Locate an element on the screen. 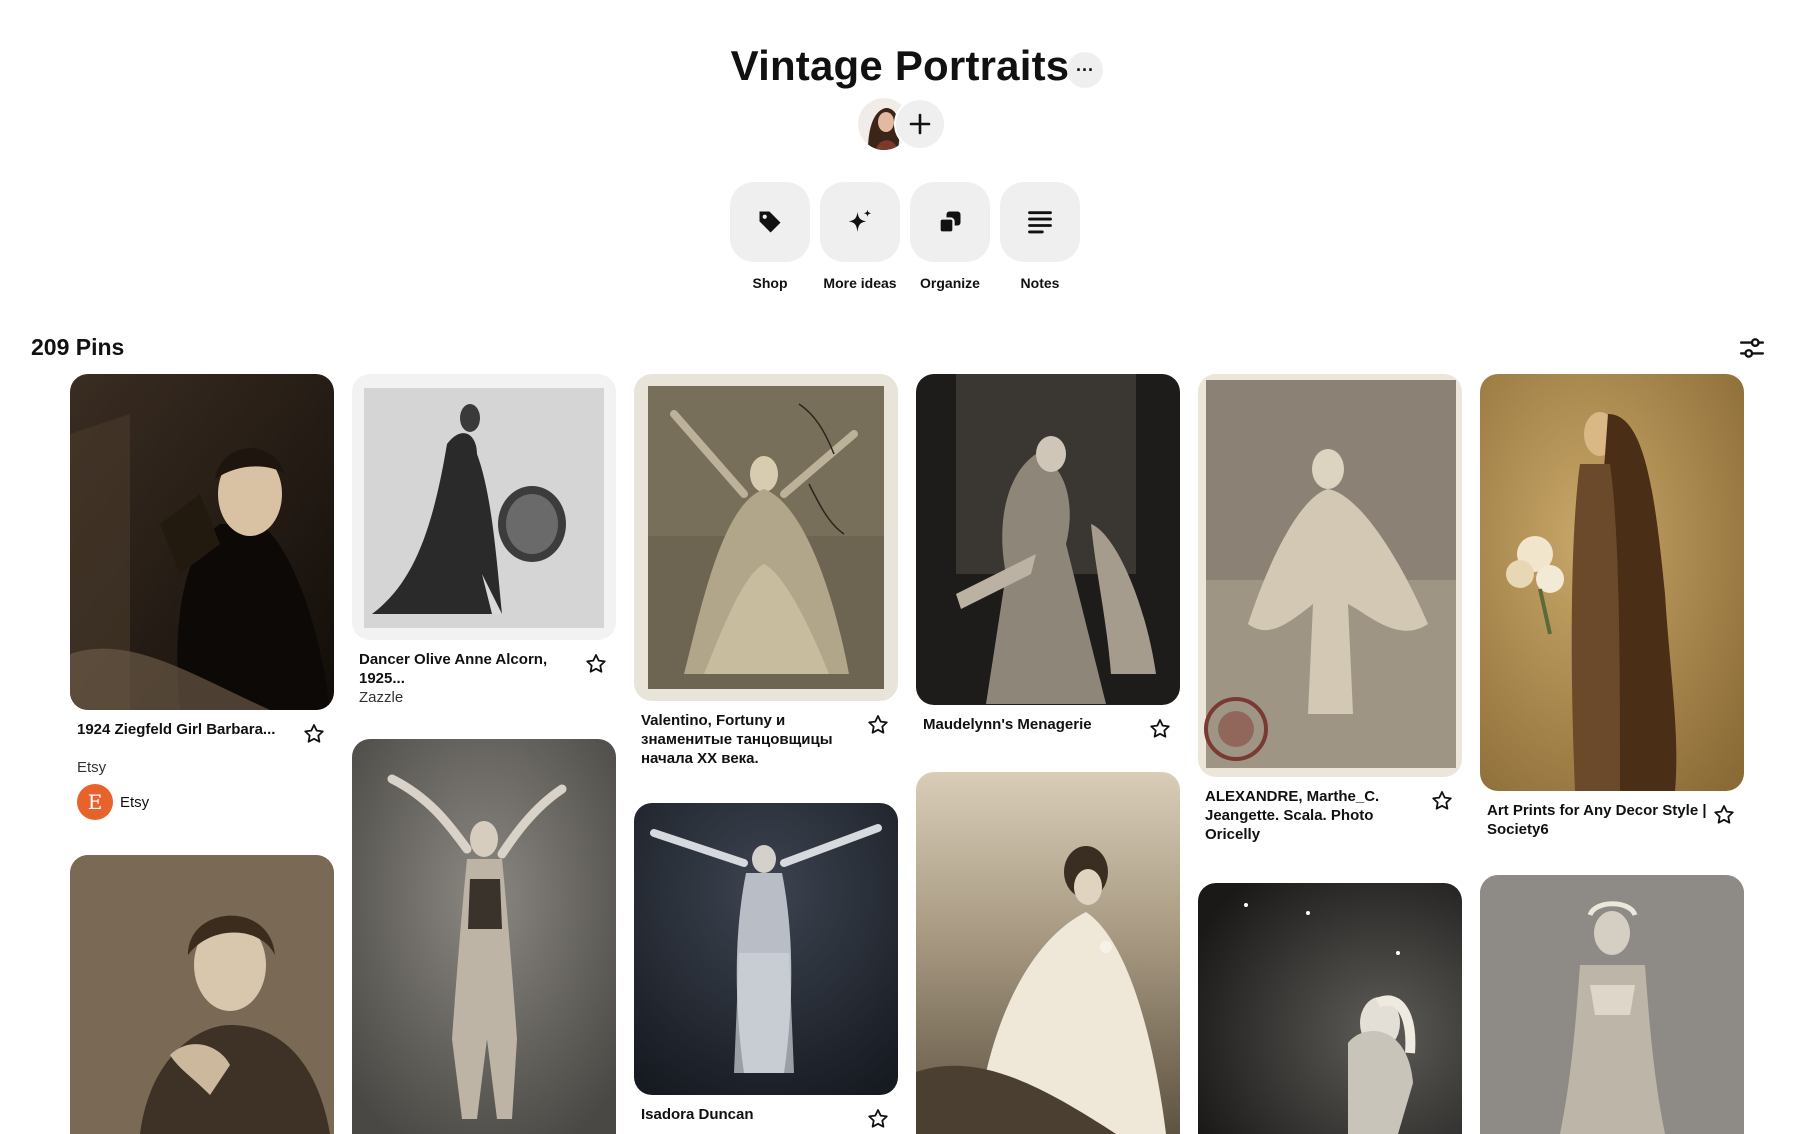 This screenshot has height=1134, width=1800. notes-button is located at coordinates (1040, 222).